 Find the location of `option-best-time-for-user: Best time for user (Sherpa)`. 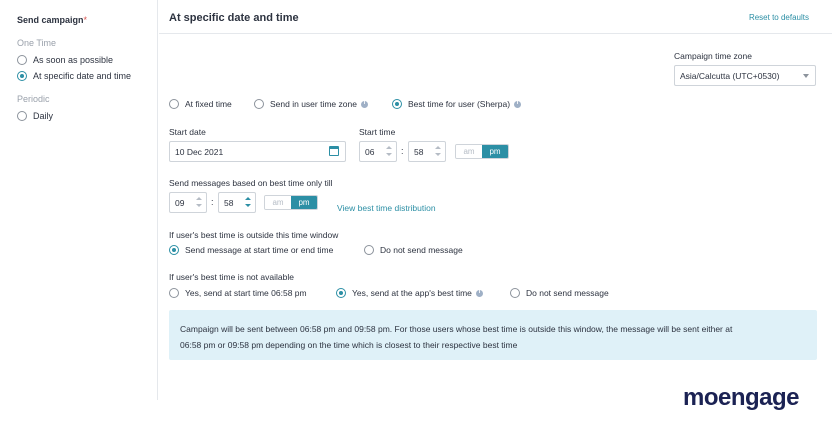

option-best-time-for-user: Best time for user (Sherpa) is located at coordinates (457, 104).